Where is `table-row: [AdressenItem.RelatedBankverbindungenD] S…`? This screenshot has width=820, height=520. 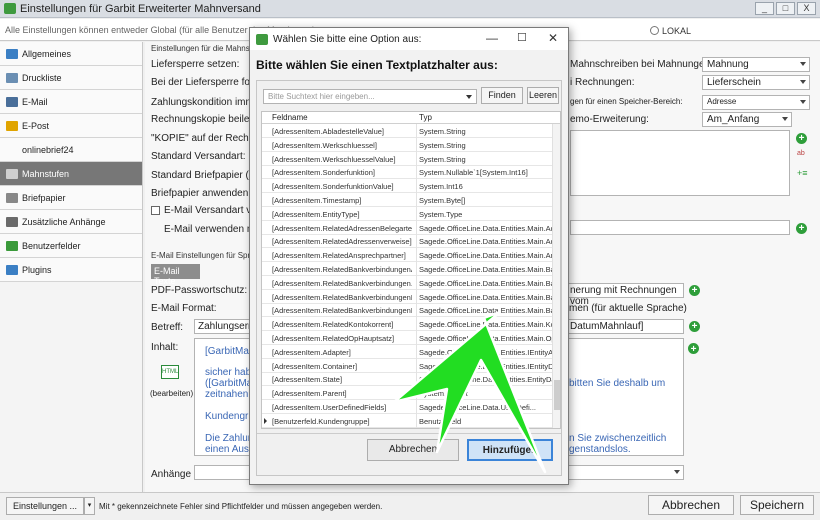 table-row: [AdressenItem.RelatedBankverbindungenD] S… is located at coordinates (408, 296).